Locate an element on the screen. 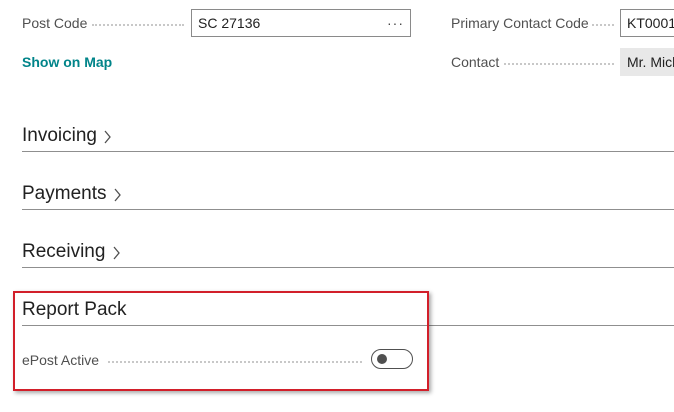 The width and height of the screenshot is (674, 412). contact-label: Contact is located at coordinates (475, 62).